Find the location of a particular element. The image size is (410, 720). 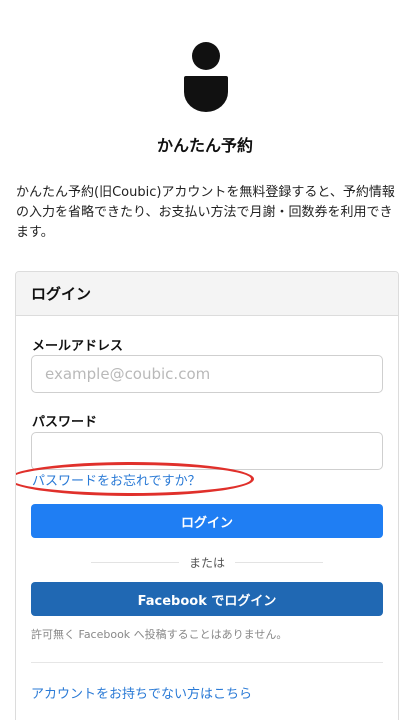

password-label: パスワード is located at coordinates (65, 422).